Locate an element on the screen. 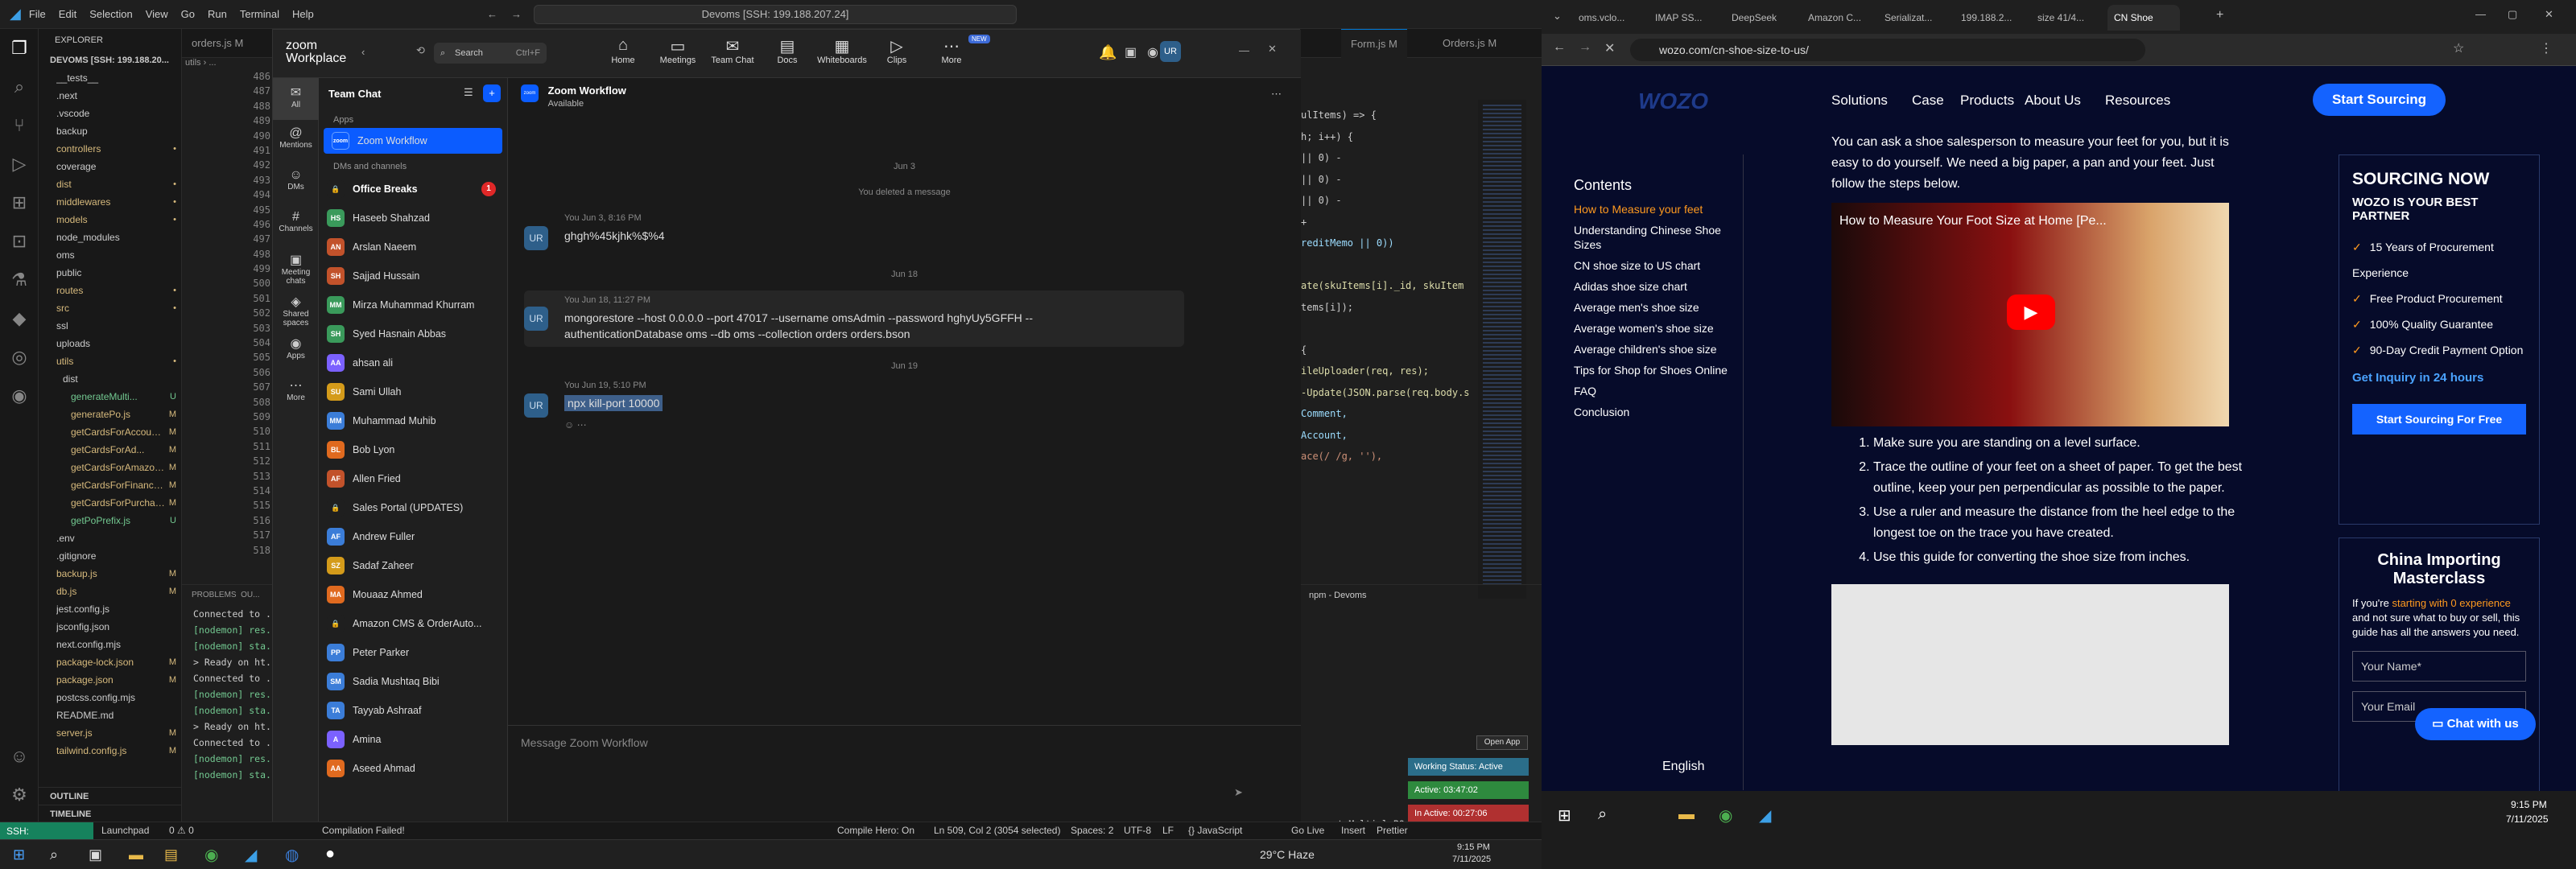 The image size is (2576, 869). compile-hero: Compile Hero: On is located at coordinates (875, 830).